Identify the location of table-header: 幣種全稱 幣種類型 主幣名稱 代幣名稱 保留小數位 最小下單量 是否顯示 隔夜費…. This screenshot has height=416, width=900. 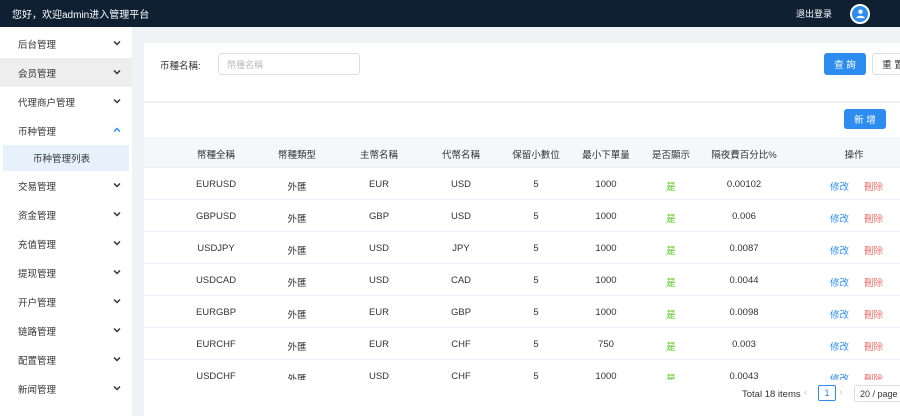
(522, 152).